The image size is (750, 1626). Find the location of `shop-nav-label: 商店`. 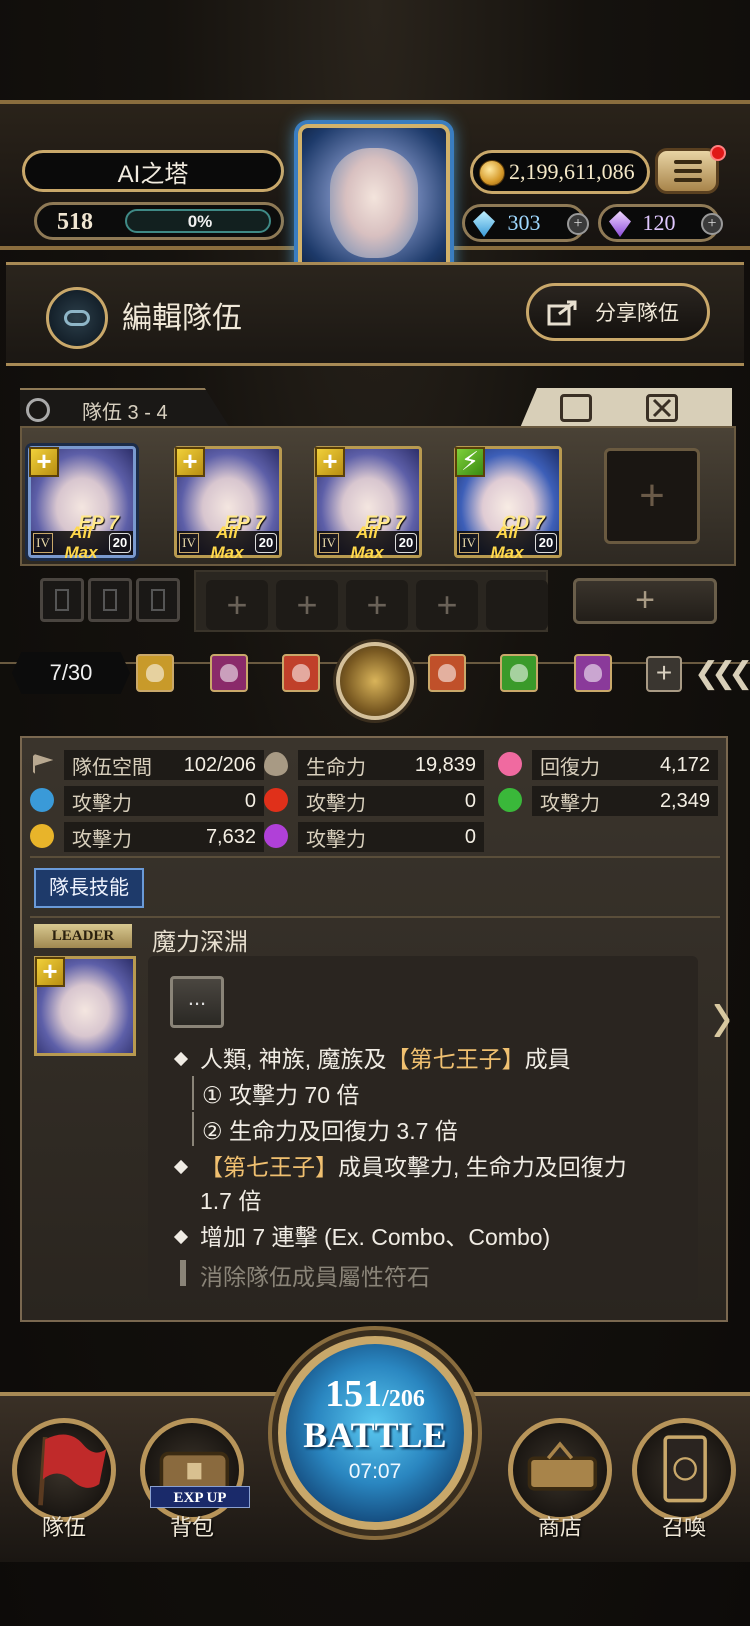

shop-nav-label: 商店 is located at coordinates (559, 1527).